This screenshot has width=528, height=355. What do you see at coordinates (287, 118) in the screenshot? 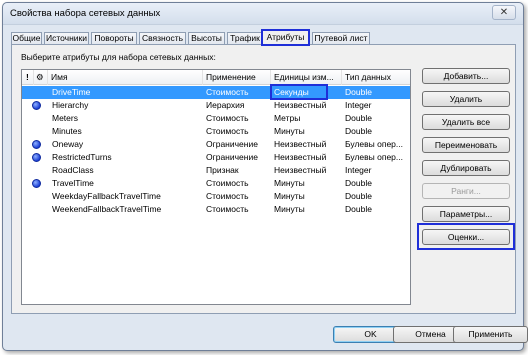
I see `units-cell: Метры` at bounding box center [287, 118].